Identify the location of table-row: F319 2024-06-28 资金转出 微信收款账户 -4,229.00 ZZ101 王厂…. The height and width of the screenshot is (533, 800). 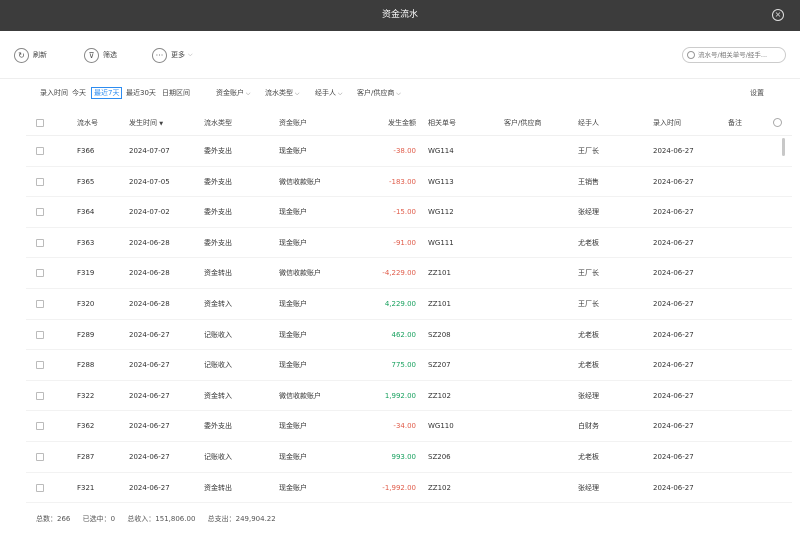
(409, 273).